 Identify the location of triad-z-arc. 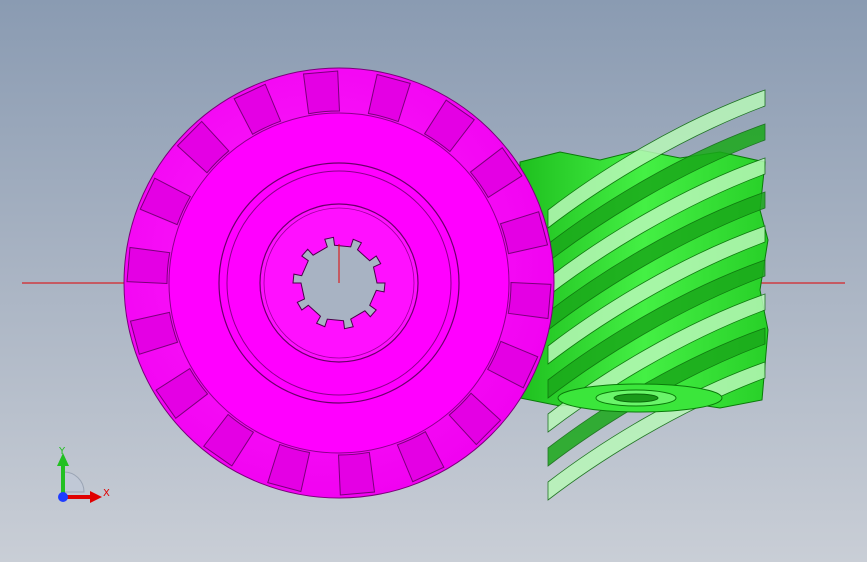
(73, 482).